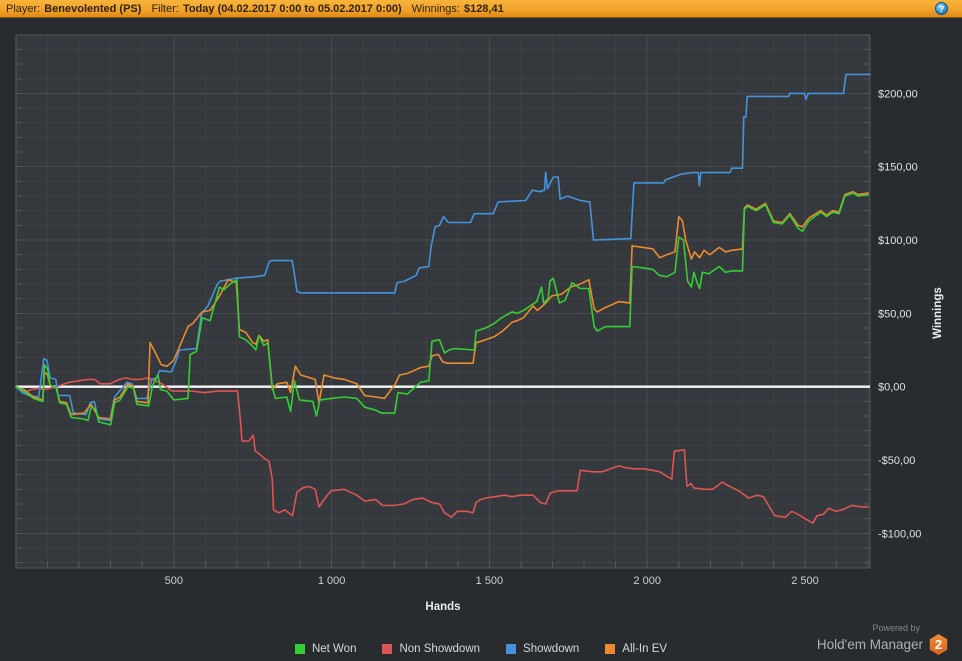  Describe the element at coordinates (898, 94) in the screenshot. I see `y-tick-label: $200,00` at that location.